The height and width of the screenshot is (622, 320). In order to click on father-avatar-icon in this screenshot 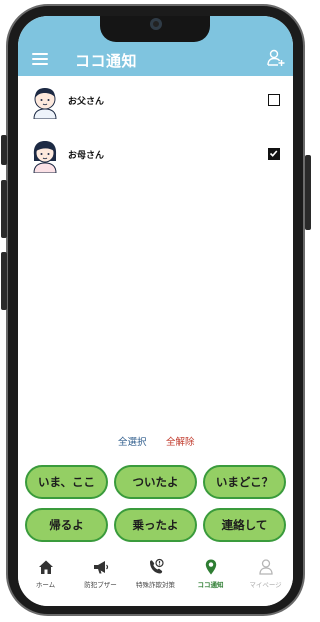, I will do `click(45, 103)`.